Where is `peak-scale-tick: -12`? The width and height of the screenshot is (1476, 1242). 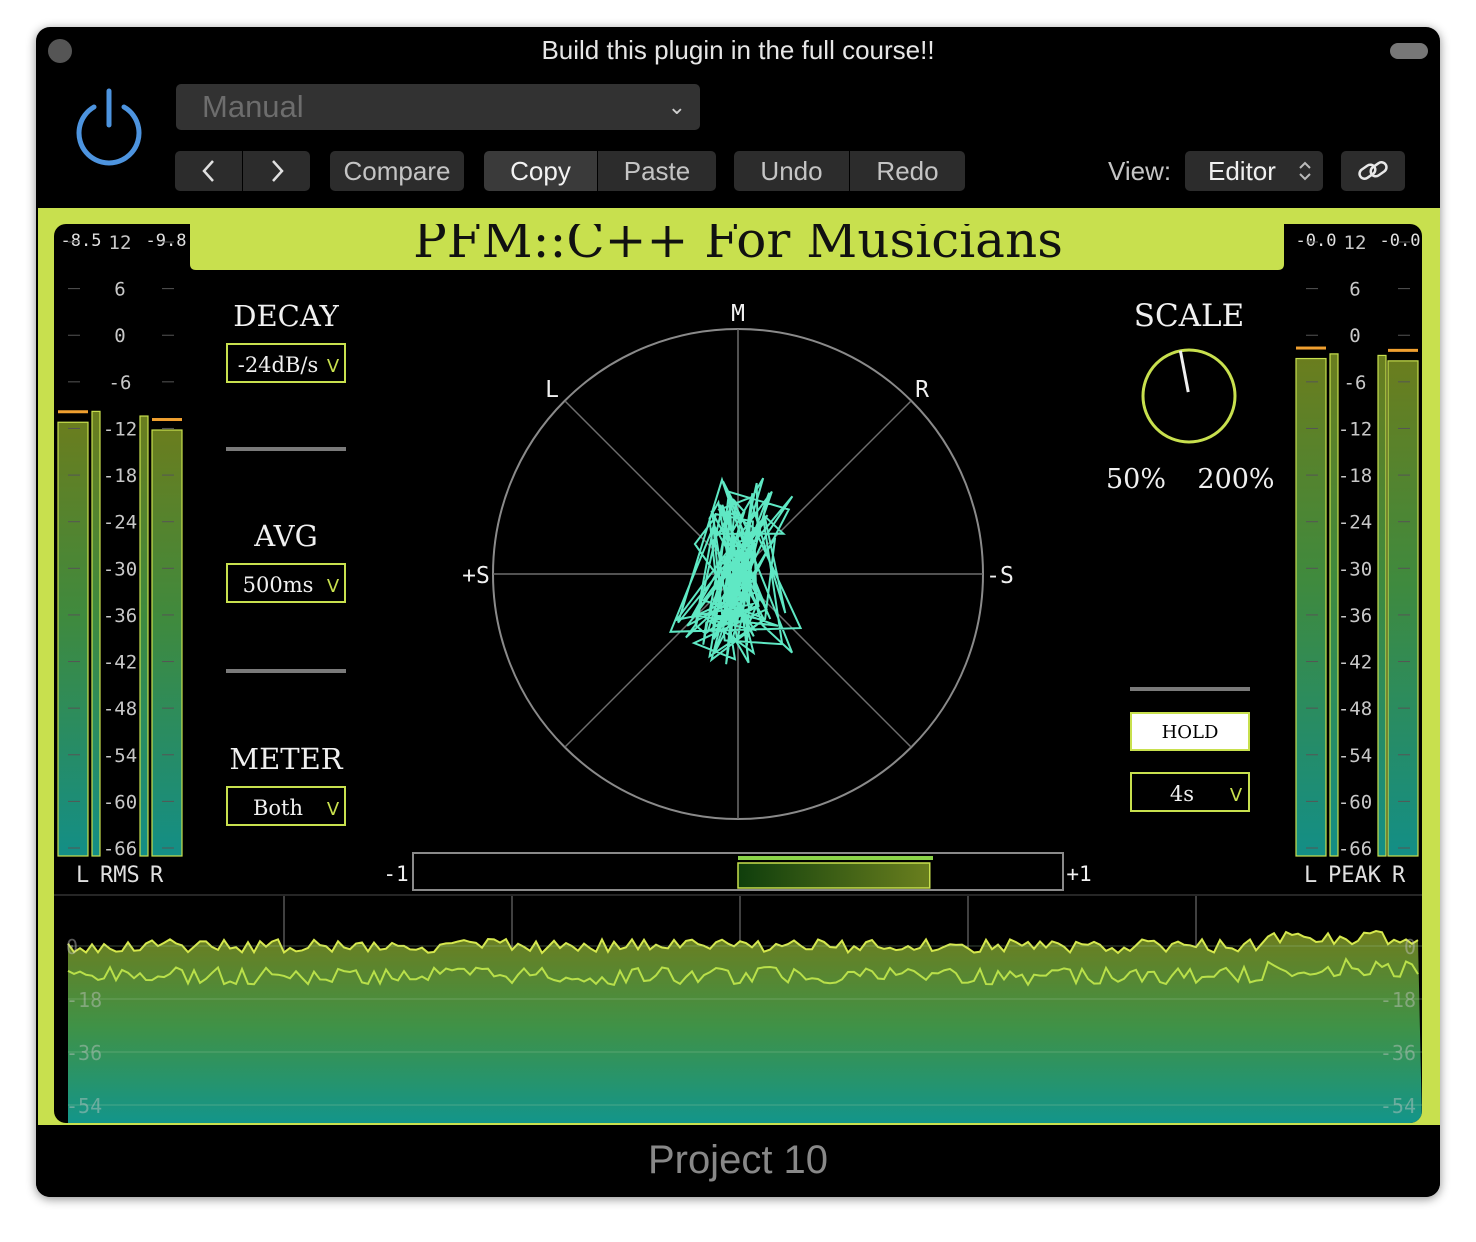
peak-scale-tick: -12 is located at coordinates (1355, 429).